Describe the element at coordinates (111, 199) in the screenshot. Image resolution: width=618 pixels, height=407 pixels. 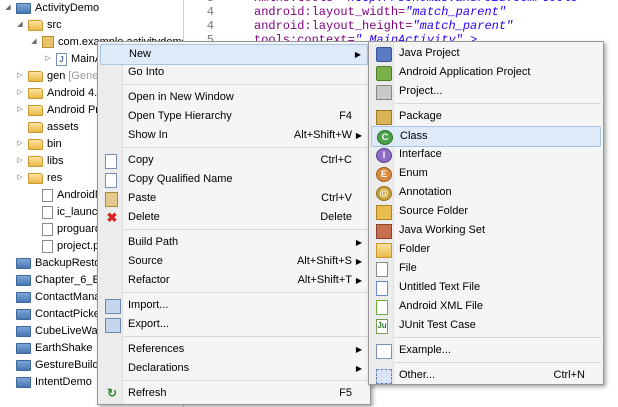
I see `paste-icon` at that location.